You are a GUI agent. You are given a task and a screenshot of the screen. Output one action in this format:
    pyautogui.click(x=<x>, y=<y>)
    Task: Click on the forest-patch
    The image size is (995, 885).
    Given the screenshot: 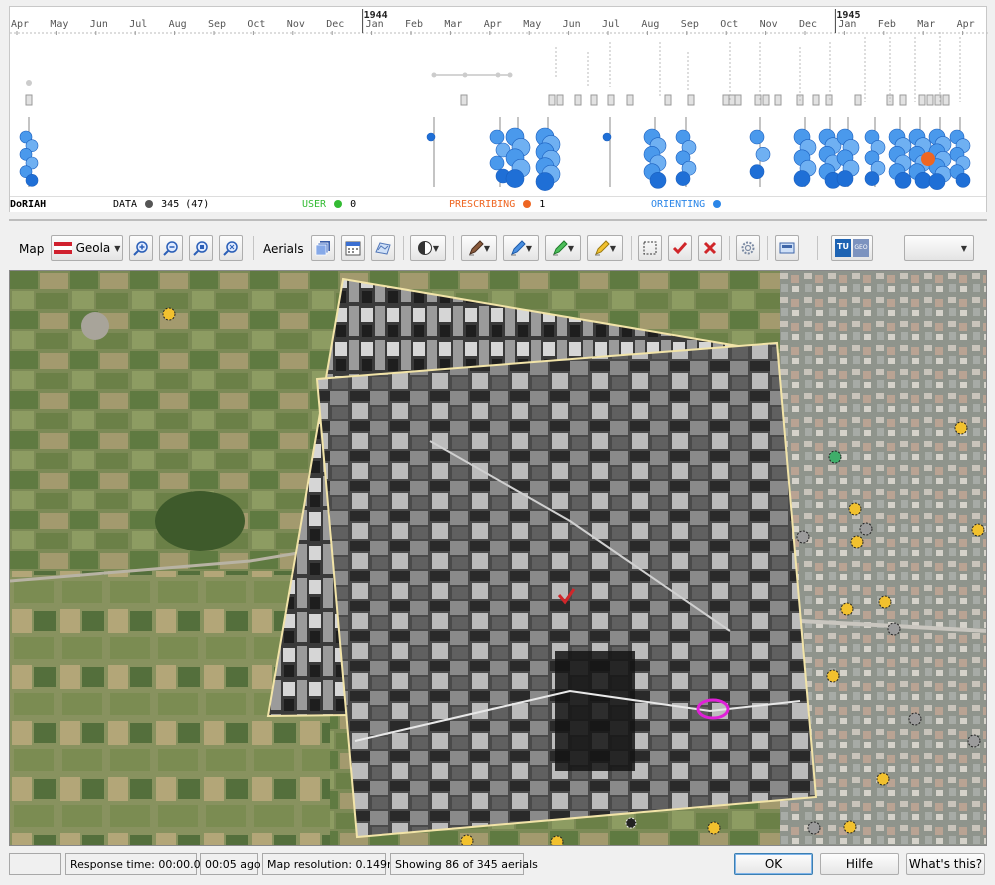 What is the action you would take?
    pyautogui.click(x=200, y=521)
    